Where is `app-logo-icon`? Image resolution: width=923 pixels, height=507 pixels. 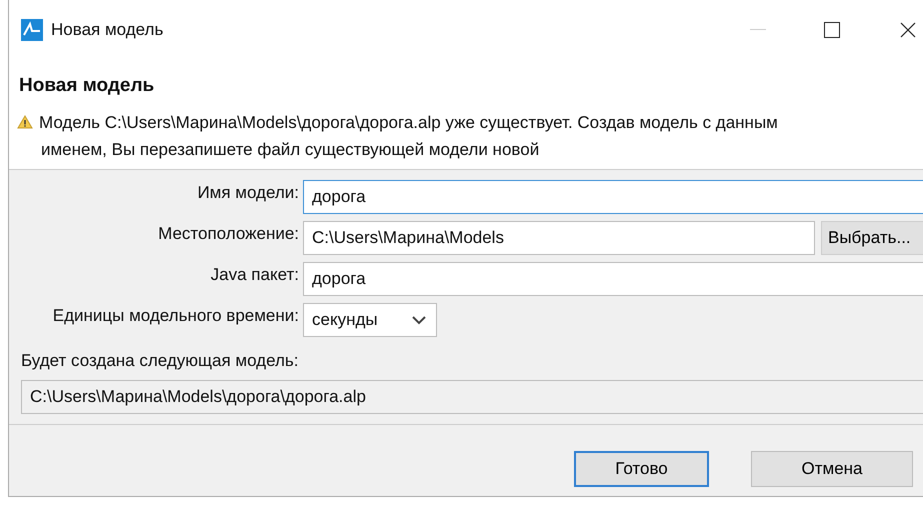
app-logo-icon is located at coordinates (32, 30).